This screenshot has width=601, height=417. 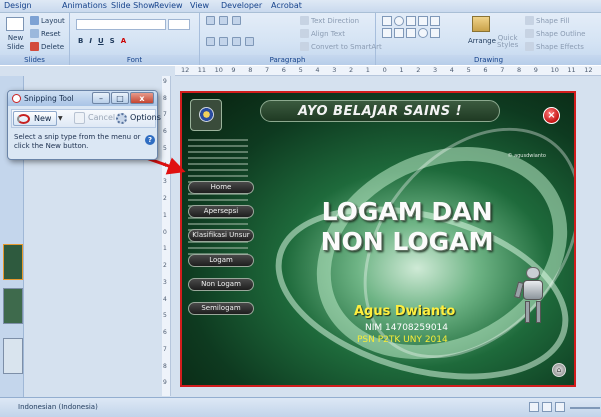 I want to click on delete-button: Delete, so click(x=47, y=46).